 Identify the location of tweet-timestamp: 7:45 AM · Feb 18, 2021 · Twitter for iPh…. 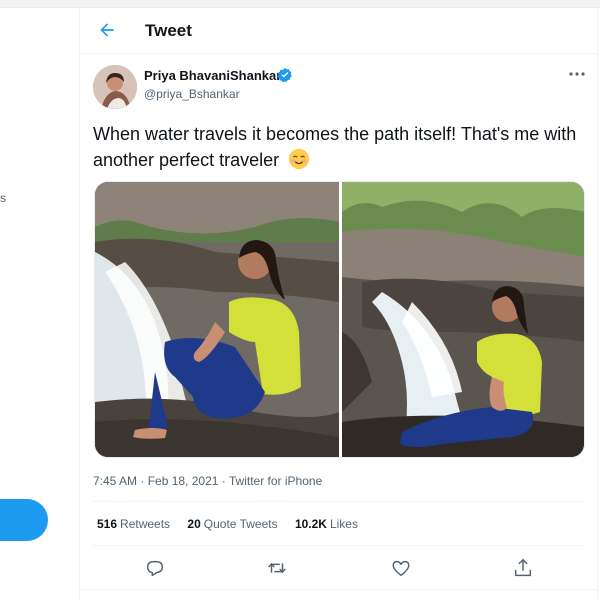
(207, 481).